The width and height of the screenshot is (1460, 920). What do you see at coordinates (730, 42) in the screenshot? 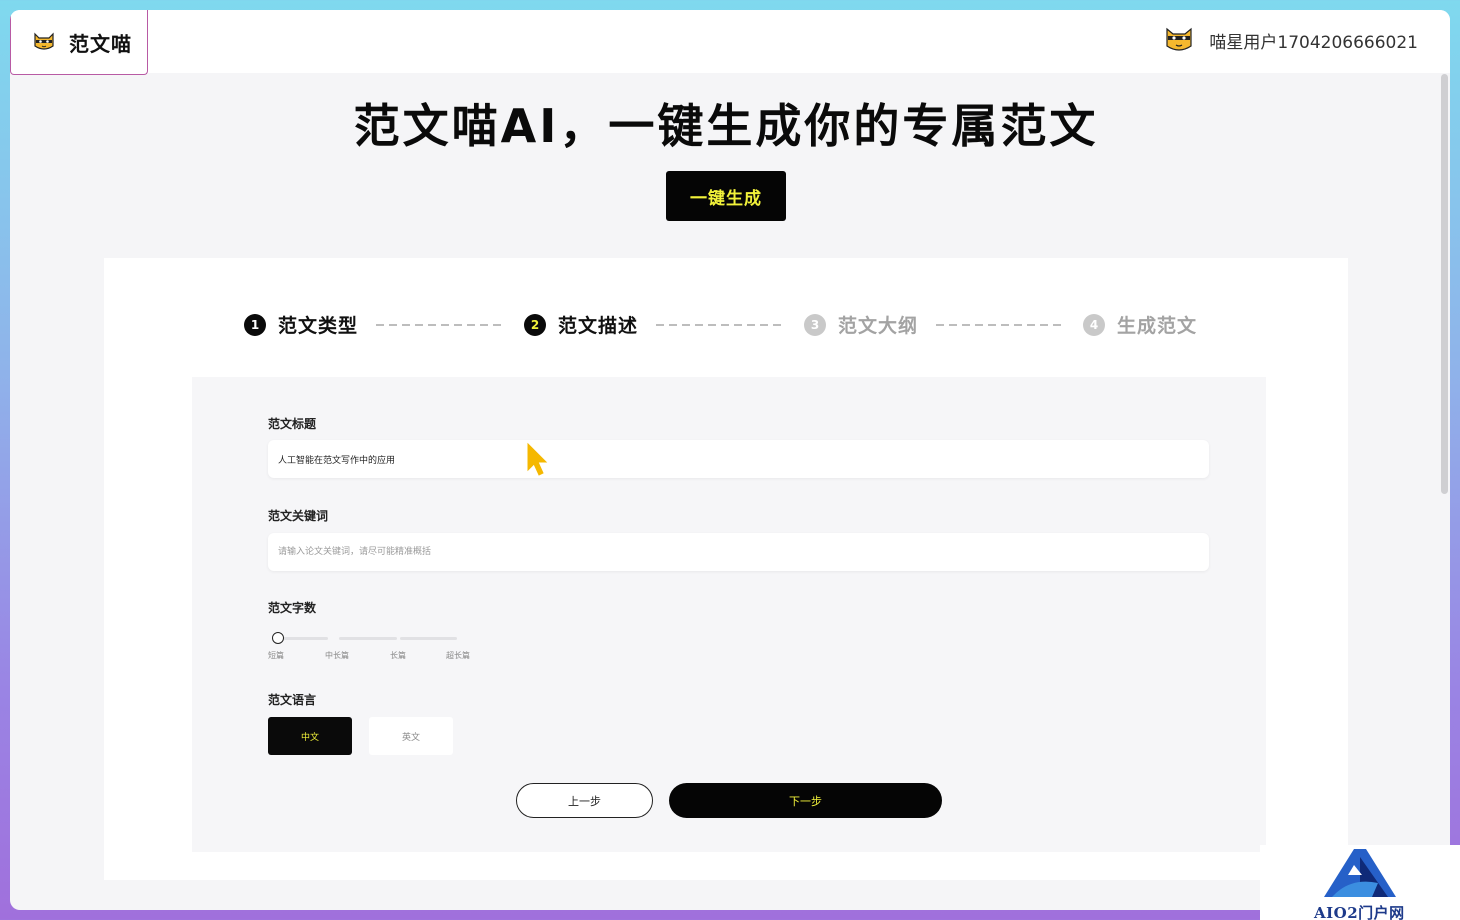
I see `top-bar: 范文喵 喵星用户1704206666021` at bounding box center [730, 42].